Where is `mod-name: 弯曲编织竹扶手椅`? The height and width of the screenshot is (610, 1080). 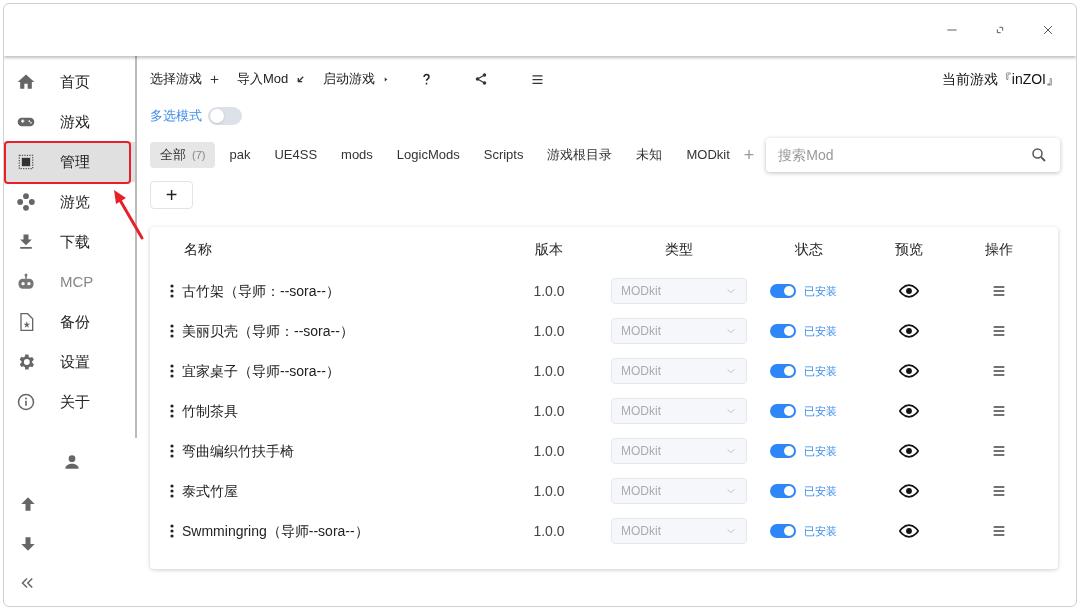 mod-name: 弯曲编织竹扶手椅 is located at coordinates (238, 451).